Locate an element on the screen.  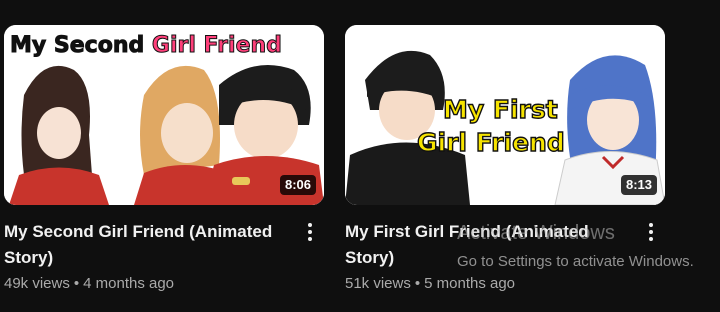
upload-age: 4 months ago is located at coordinates (129, 283).